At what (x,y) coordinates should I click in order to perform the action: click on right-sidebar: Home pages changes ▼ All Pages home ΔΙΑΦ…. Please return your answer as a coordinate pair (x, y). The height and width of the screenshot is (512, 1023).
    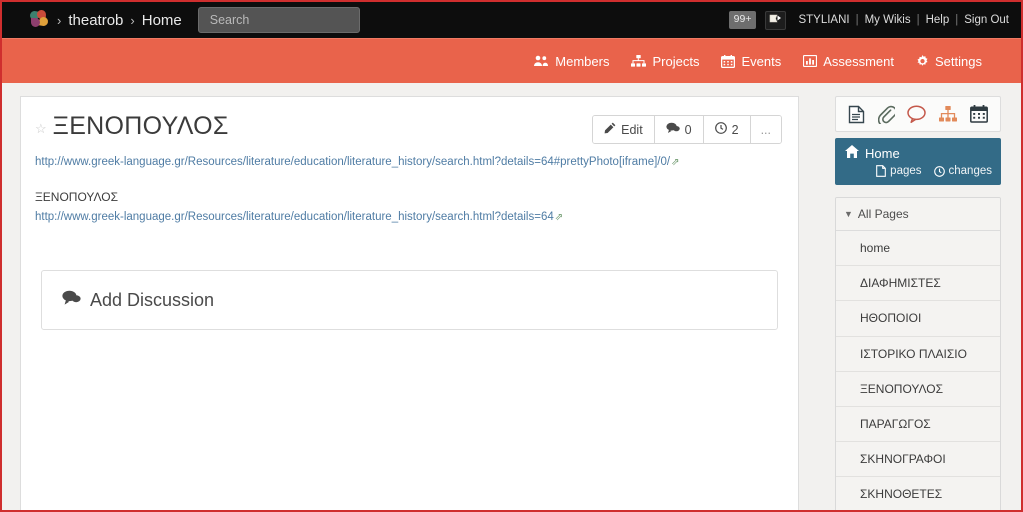
    Looking at the image, I should click on (918, 303).